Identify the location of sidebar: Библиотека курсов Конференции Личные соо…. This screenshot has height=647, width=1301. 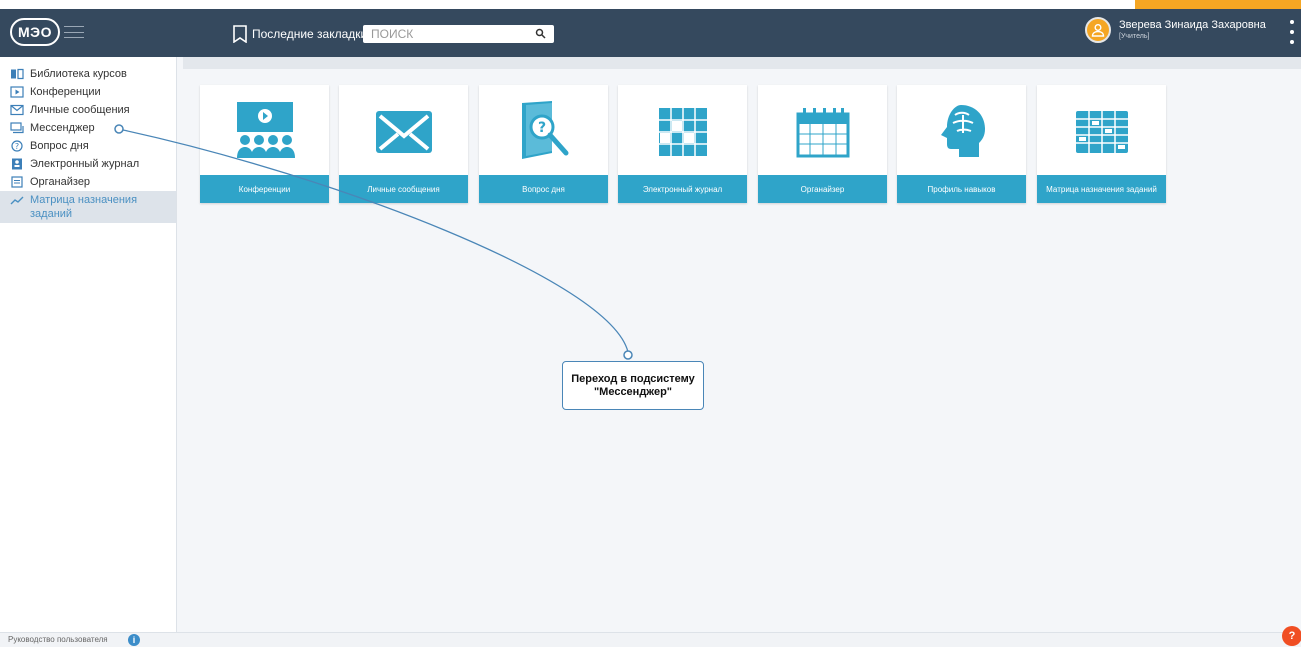
(88, 344).